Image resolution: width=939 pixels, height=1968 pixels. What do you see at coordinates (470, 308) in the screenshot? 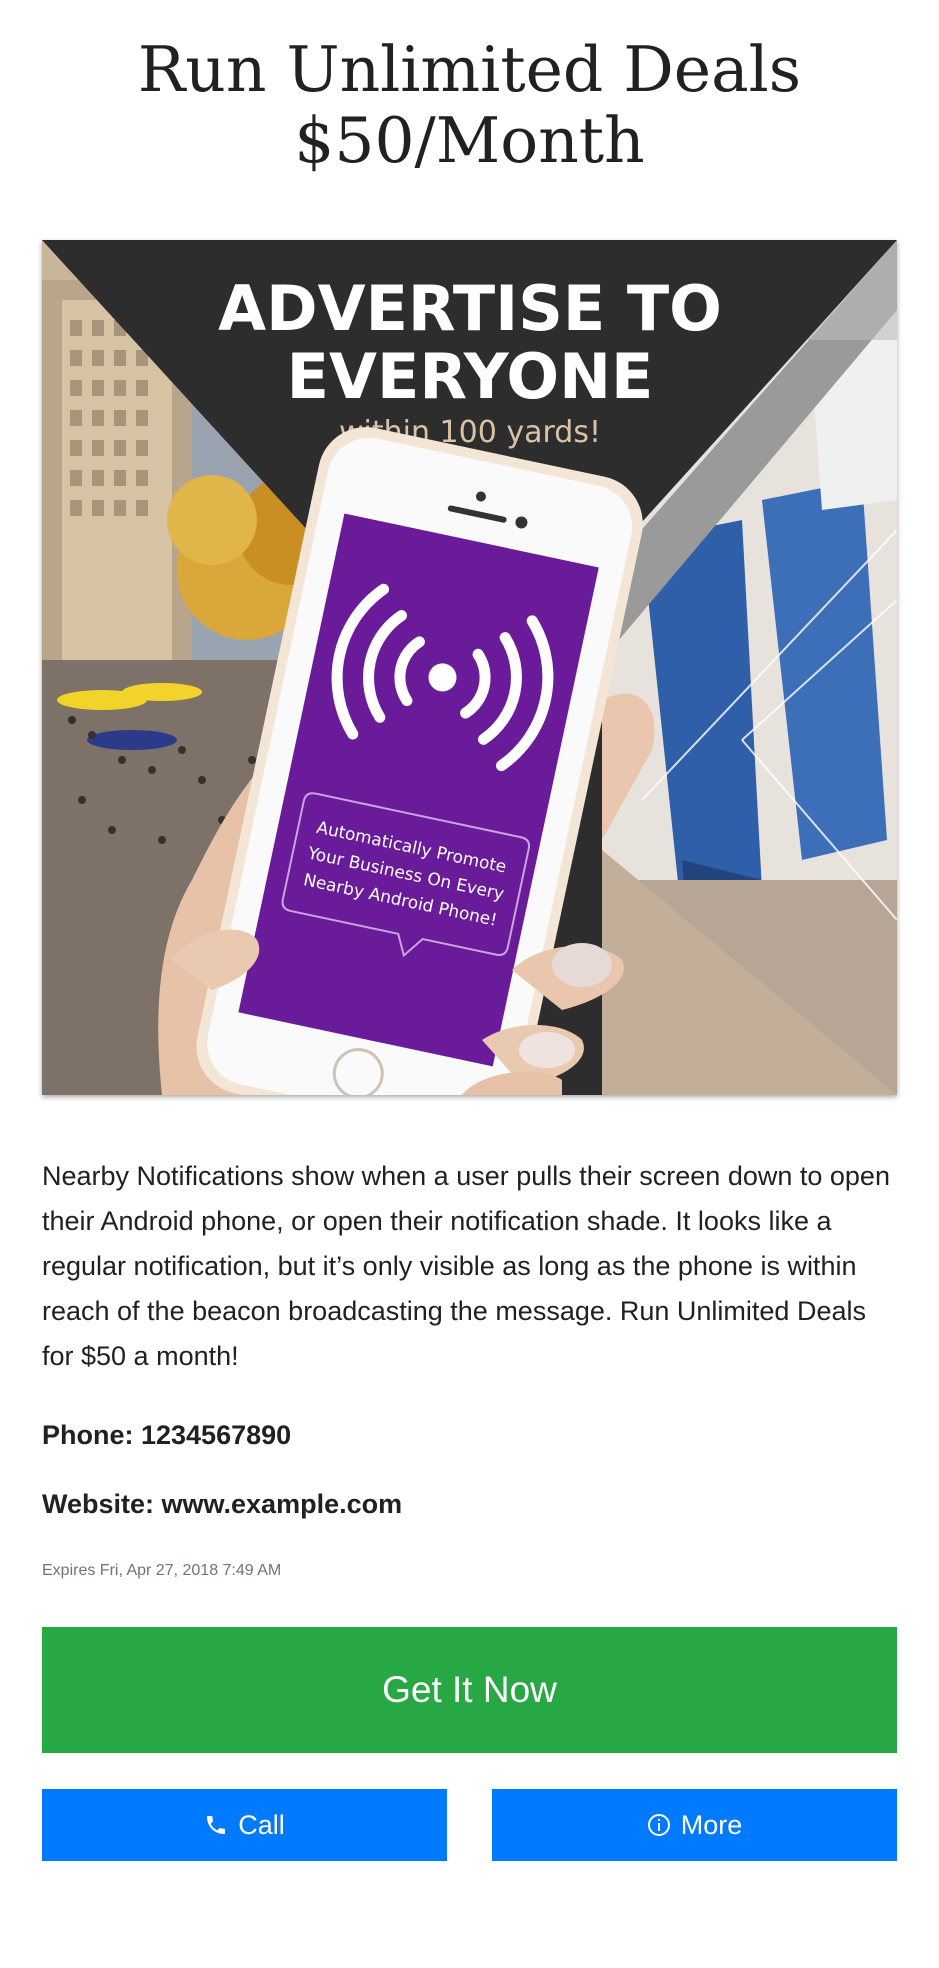
I see `hero-headline-line-1: ADVERTISE TO` at bounding box center [470, 308].